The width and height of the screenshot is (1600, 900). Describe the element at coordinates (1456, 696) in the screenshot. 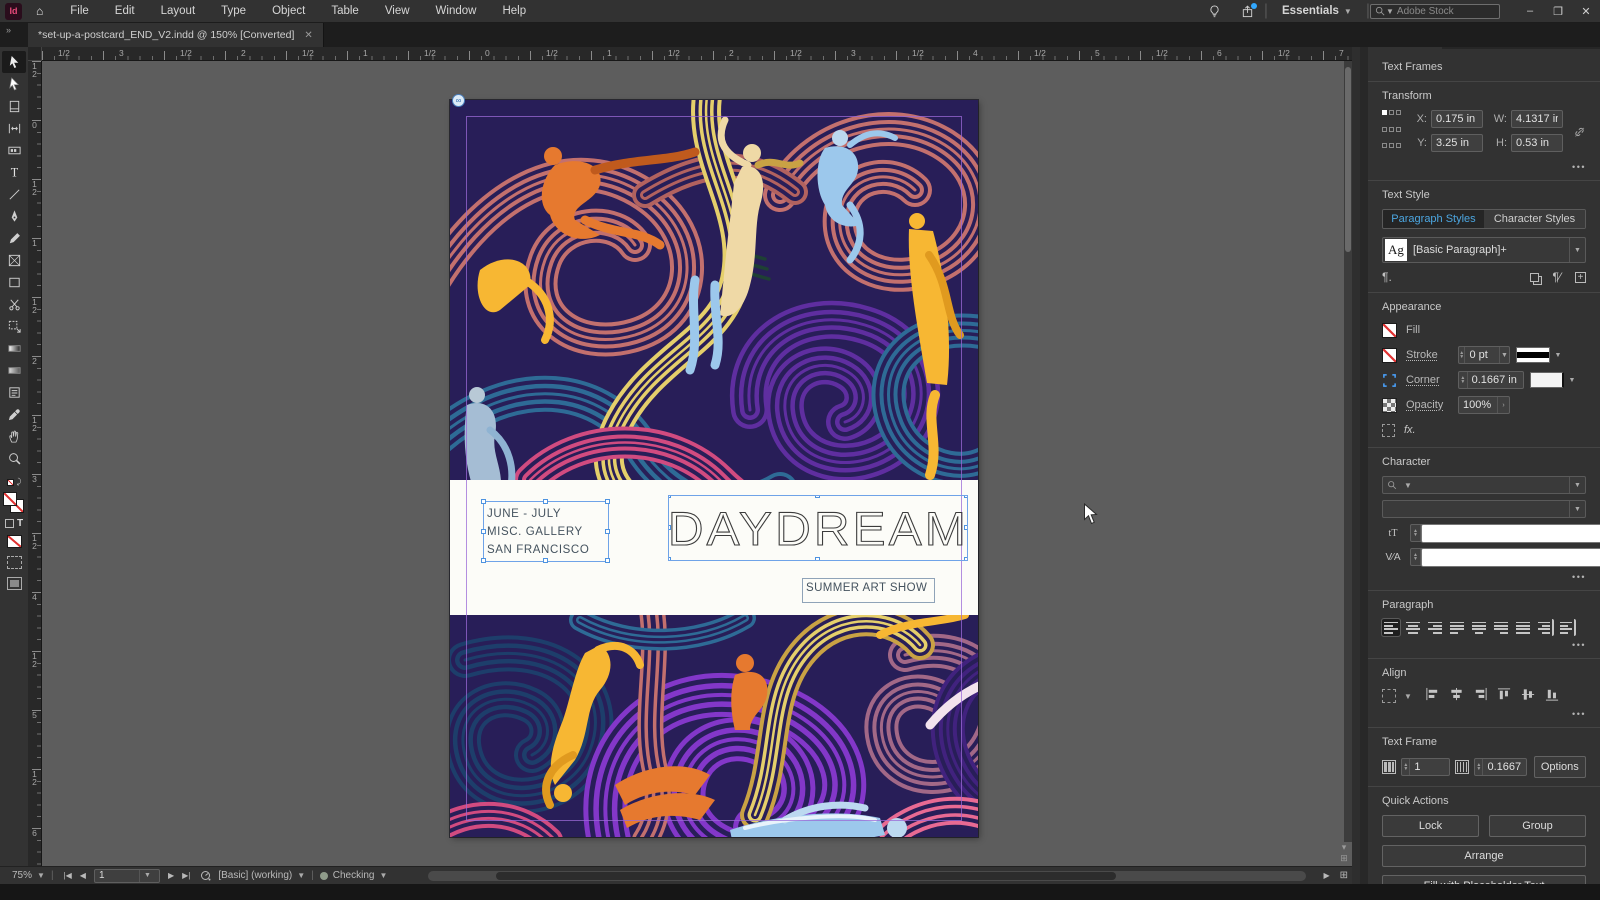

I see `align-center-h-icon` at that location.